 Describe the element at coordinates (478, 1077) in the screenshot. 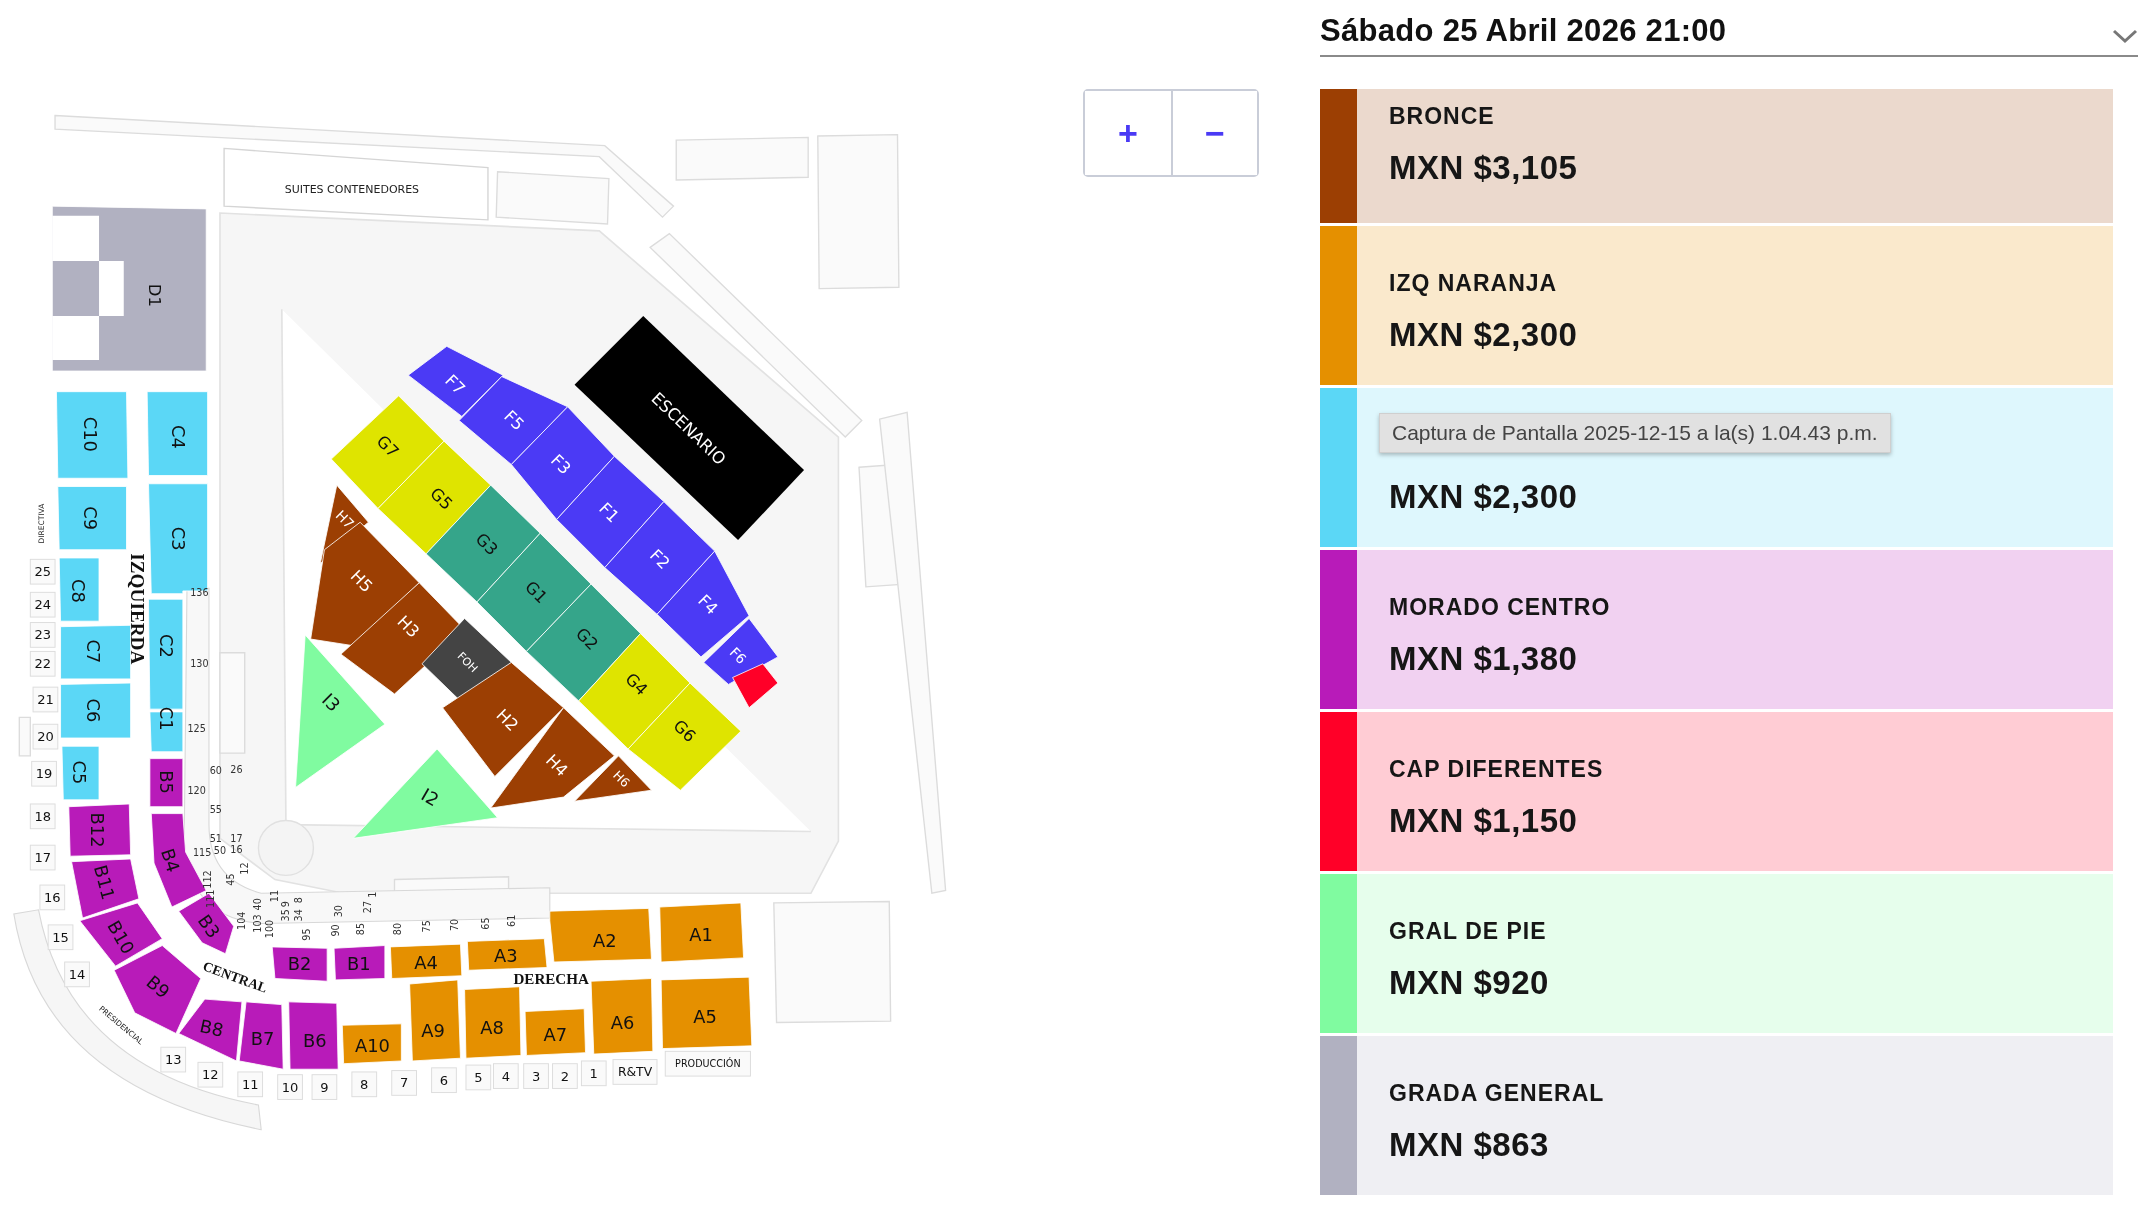

I see `row-number: 5` at that location.